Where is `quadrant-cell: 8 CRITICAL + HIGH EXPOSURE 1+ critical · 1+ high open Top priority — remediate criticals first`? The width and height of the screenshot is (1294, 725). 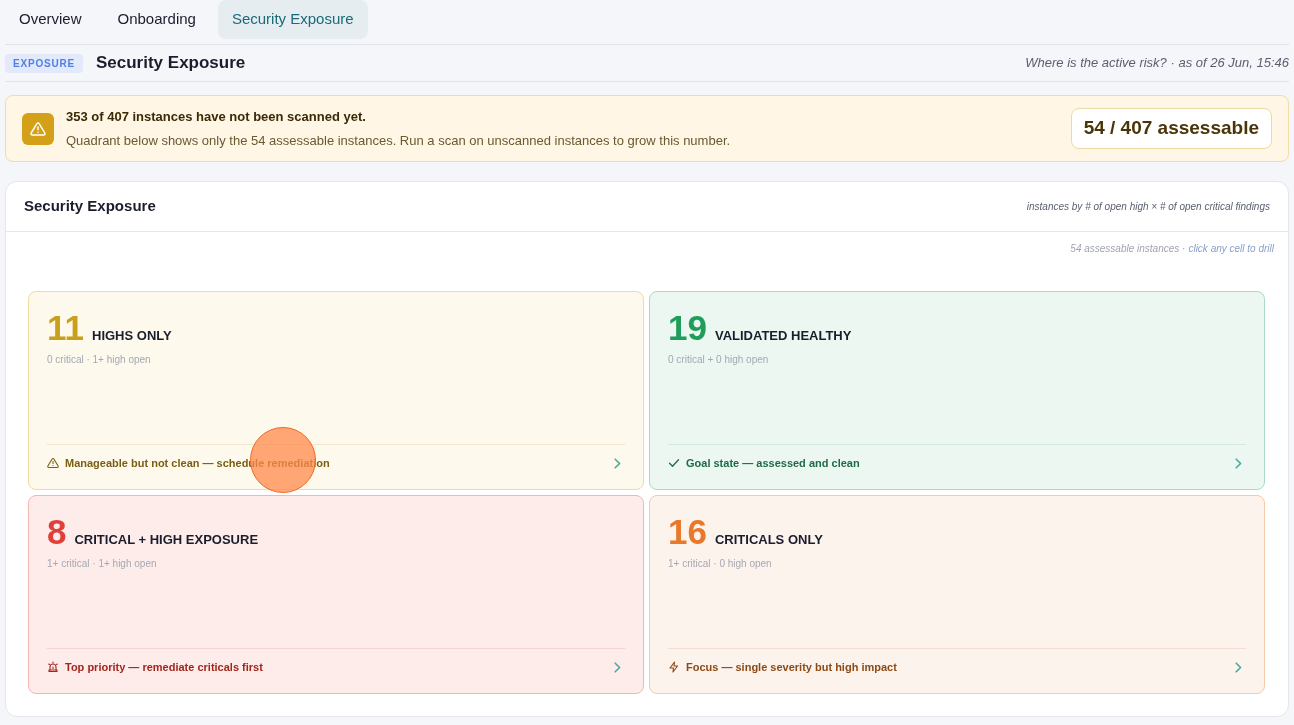 quadrant-cell: 8 CRITICAL + HIGH EXPOSURE 1+ critical · 1+ high open Top priority — remediate criticals first is located at coordinates (336, 594).